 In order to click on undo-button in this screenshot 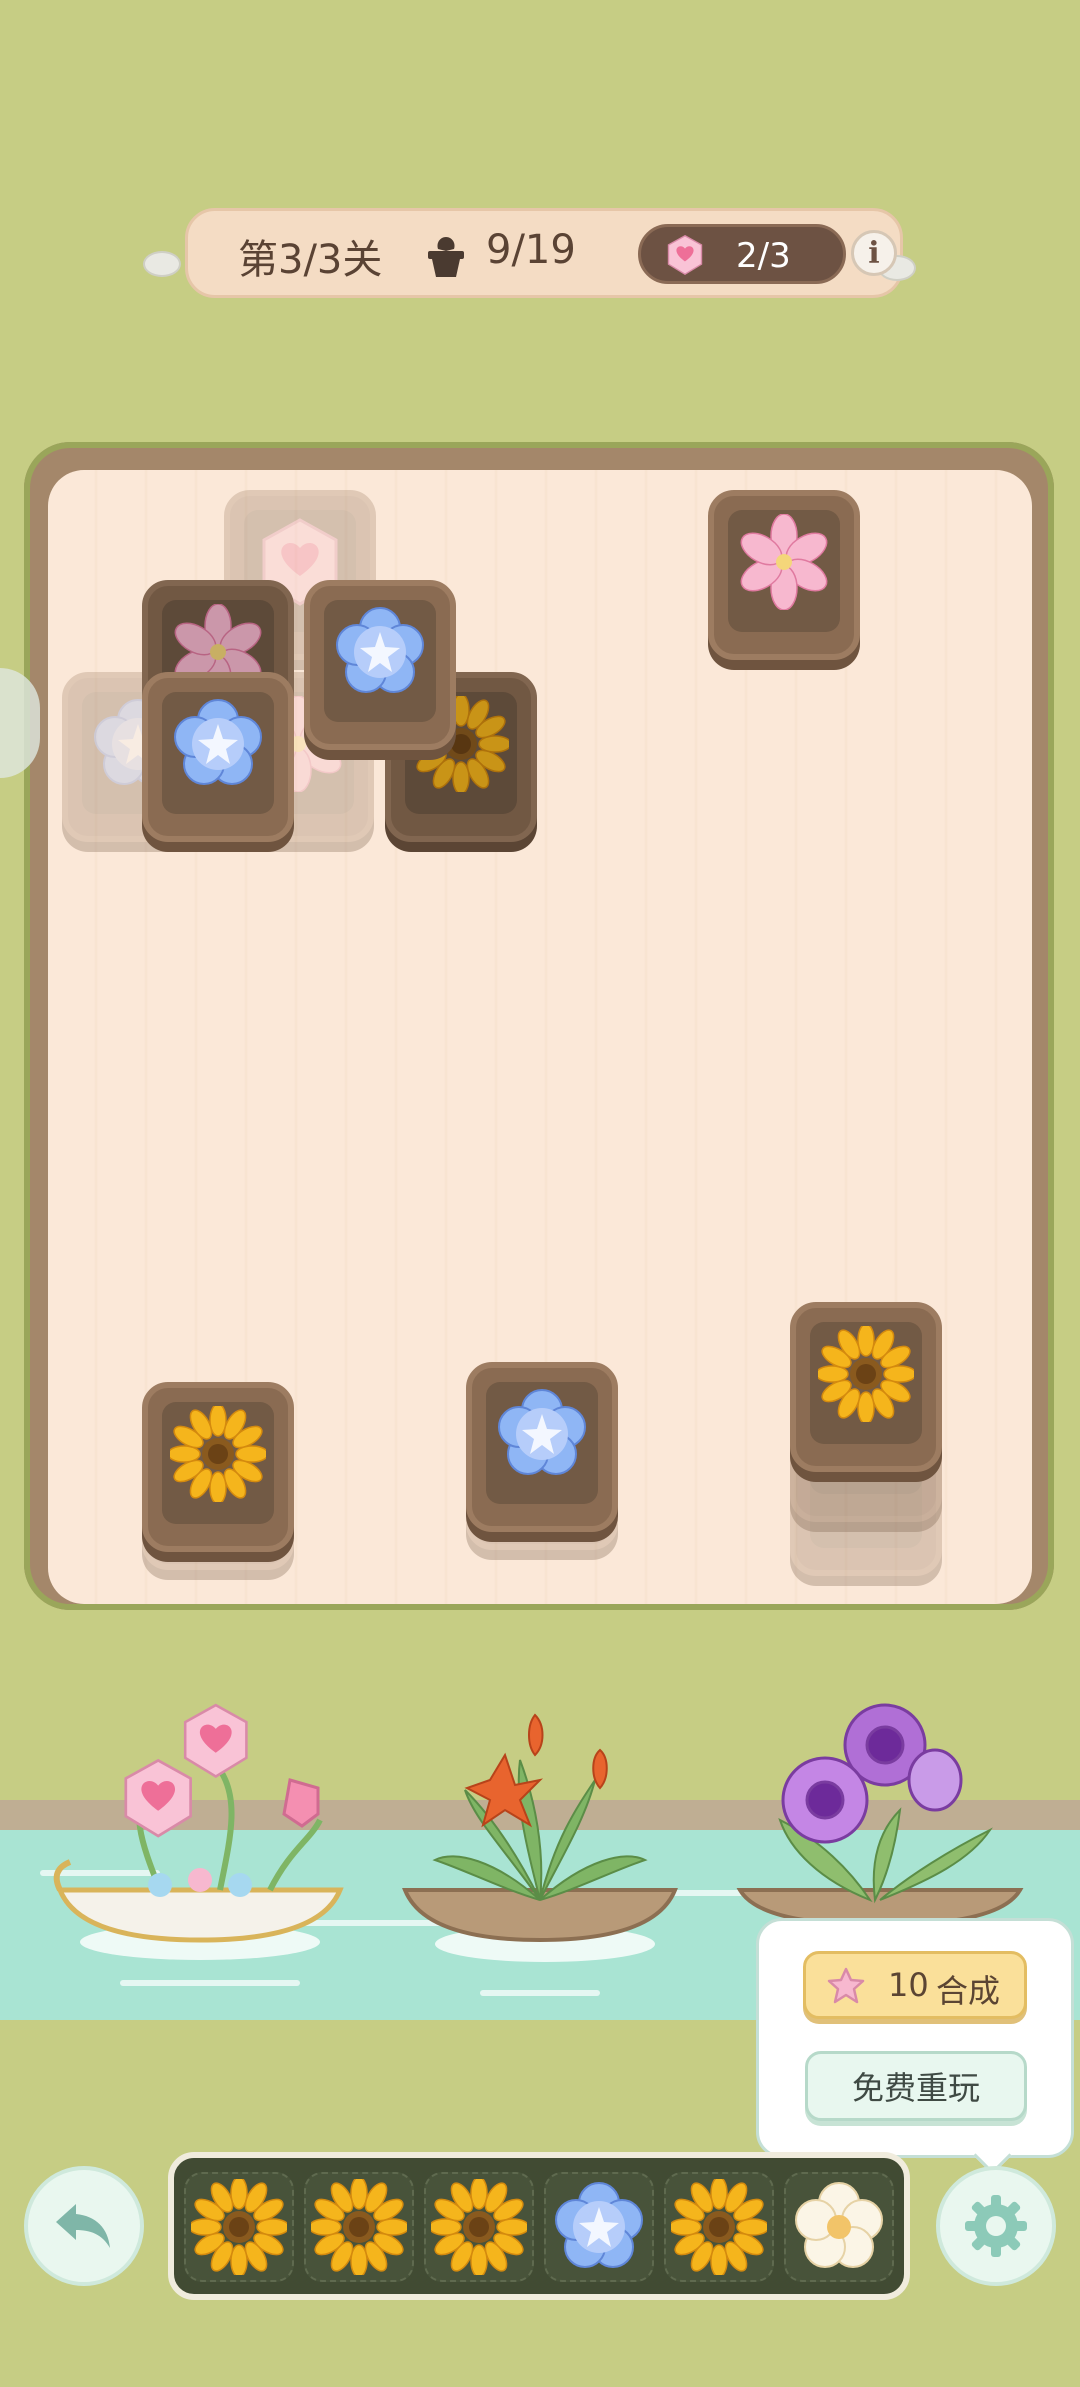, I will do `click(84, 2226)`.